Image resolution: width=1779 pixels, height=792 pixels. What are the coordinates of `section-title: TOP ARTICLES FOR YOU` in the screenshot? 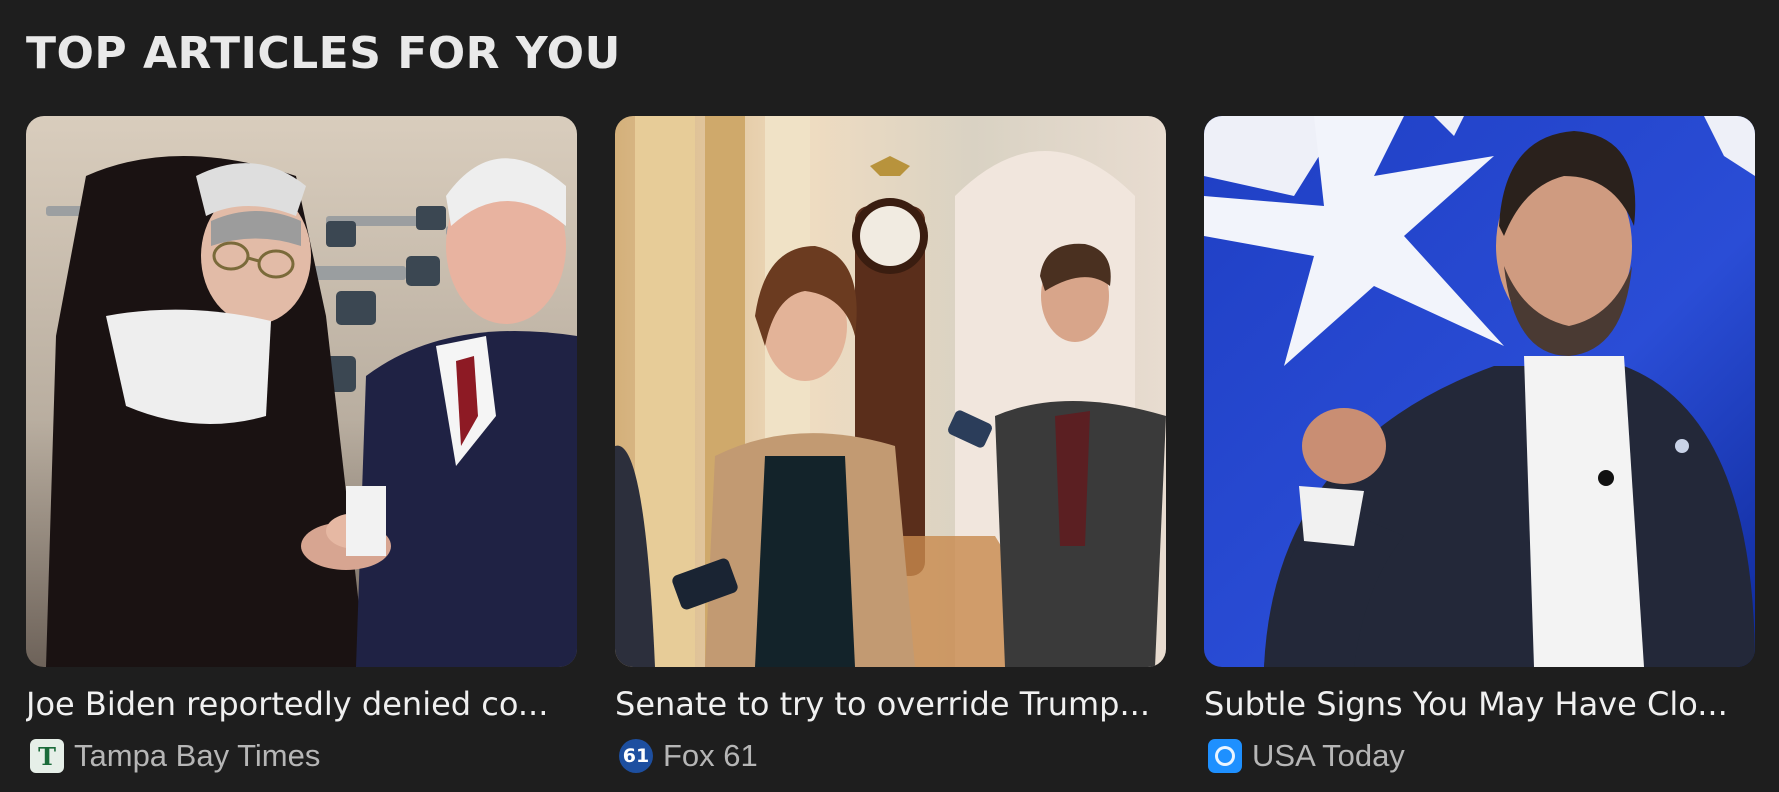 It's located at (323, 53).